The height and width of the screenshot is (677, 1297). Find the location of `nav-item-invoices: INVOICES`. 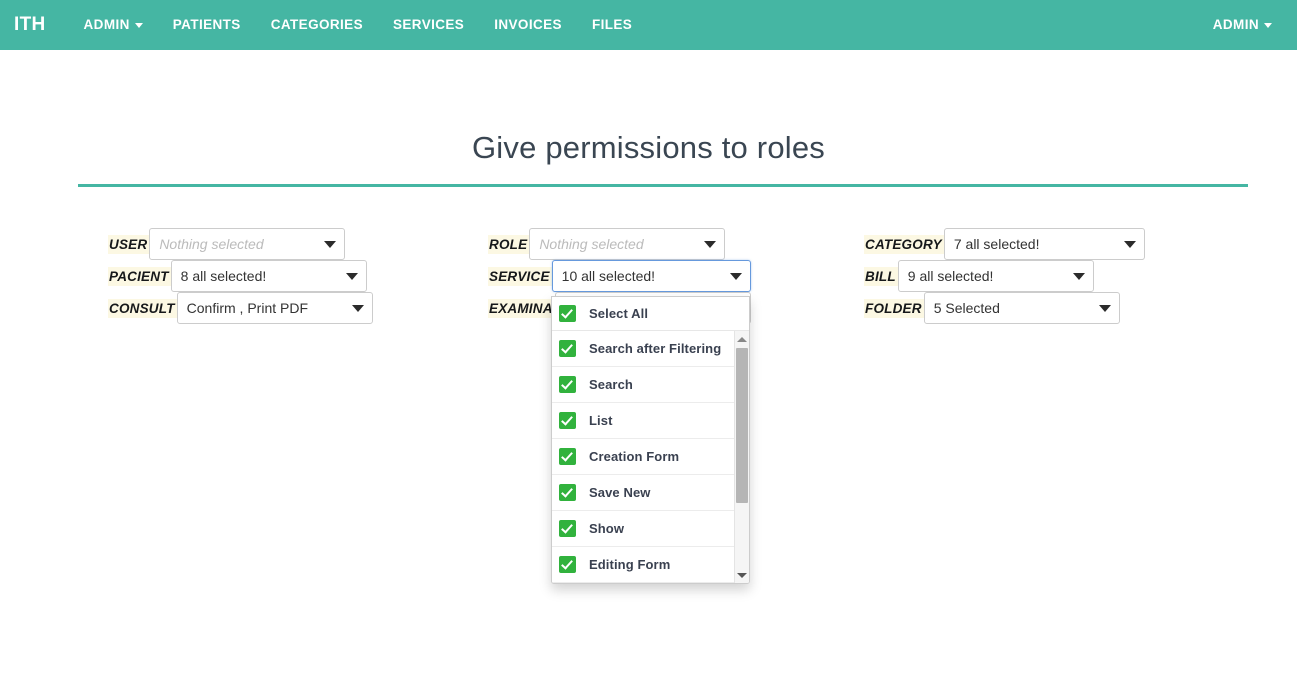

nav-item-invoices: INVOICES is located at coordinates (528, 25).